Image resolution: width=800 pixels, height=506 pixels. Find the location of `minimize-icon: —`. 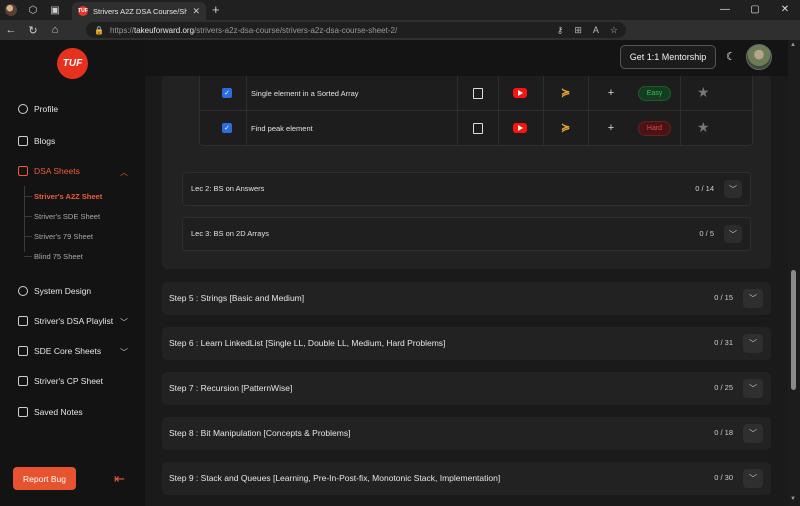

minimize-icon: — is located at coordinates (725, 10).